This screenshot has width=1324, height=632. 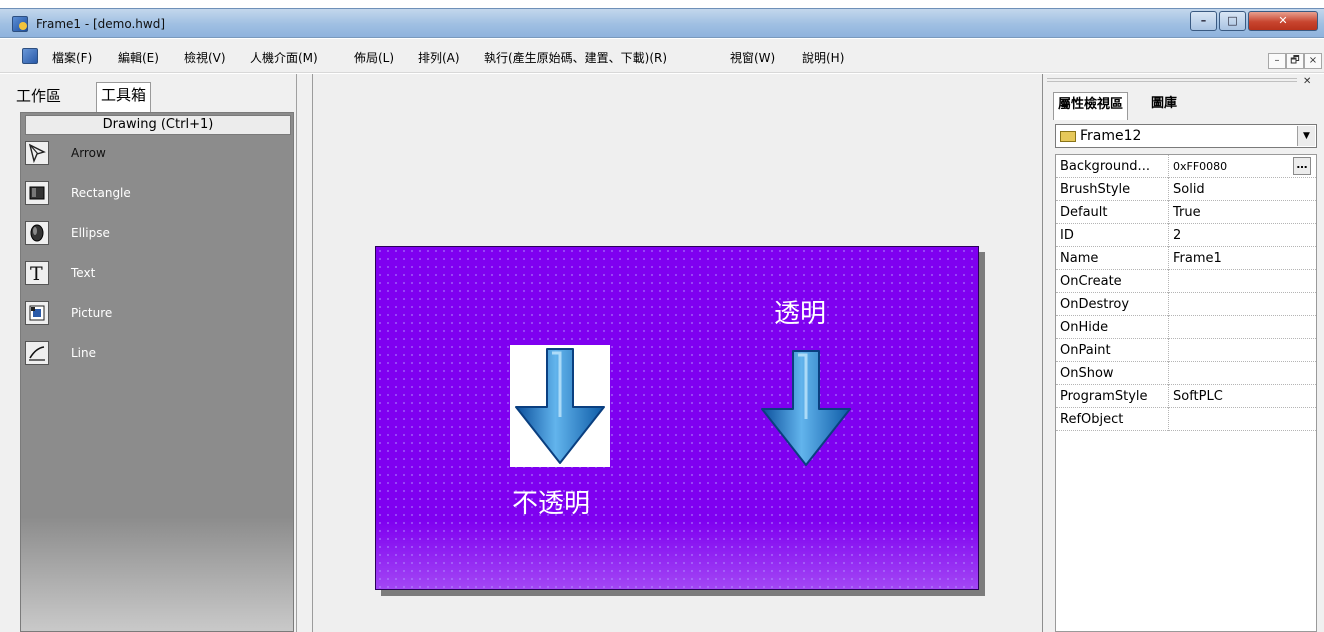 I want to click on property-name: ID, so click(x=1067, y=235).